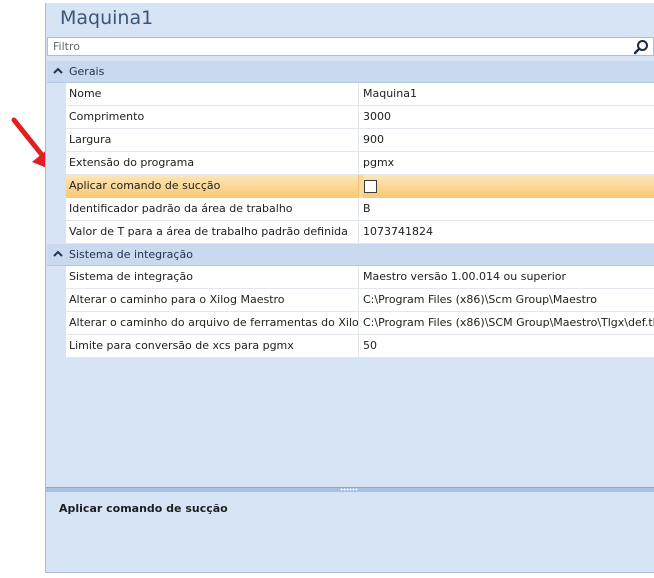  I want to click on category-gerais: Gerais, so click(350, 72).